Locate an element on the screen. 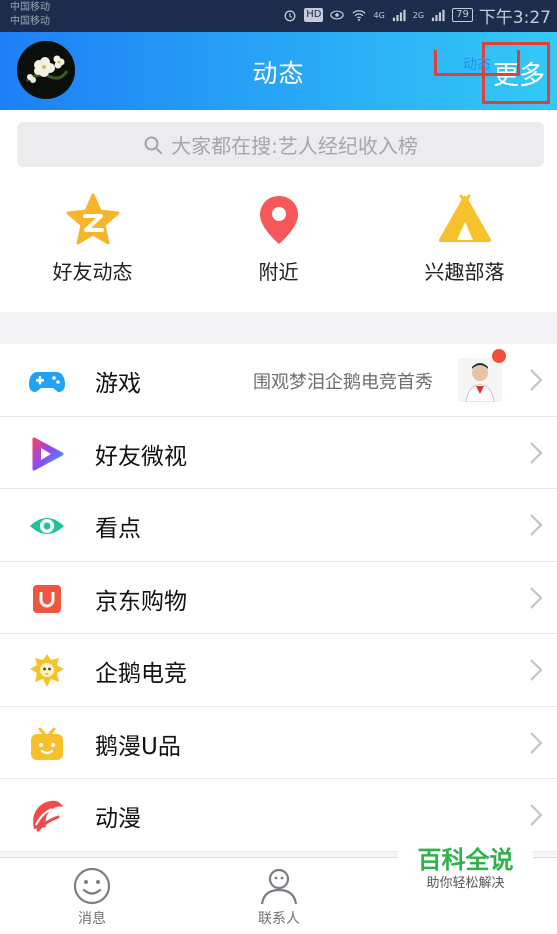  network-2g-label: 2G is located at coordinates (418, 15).